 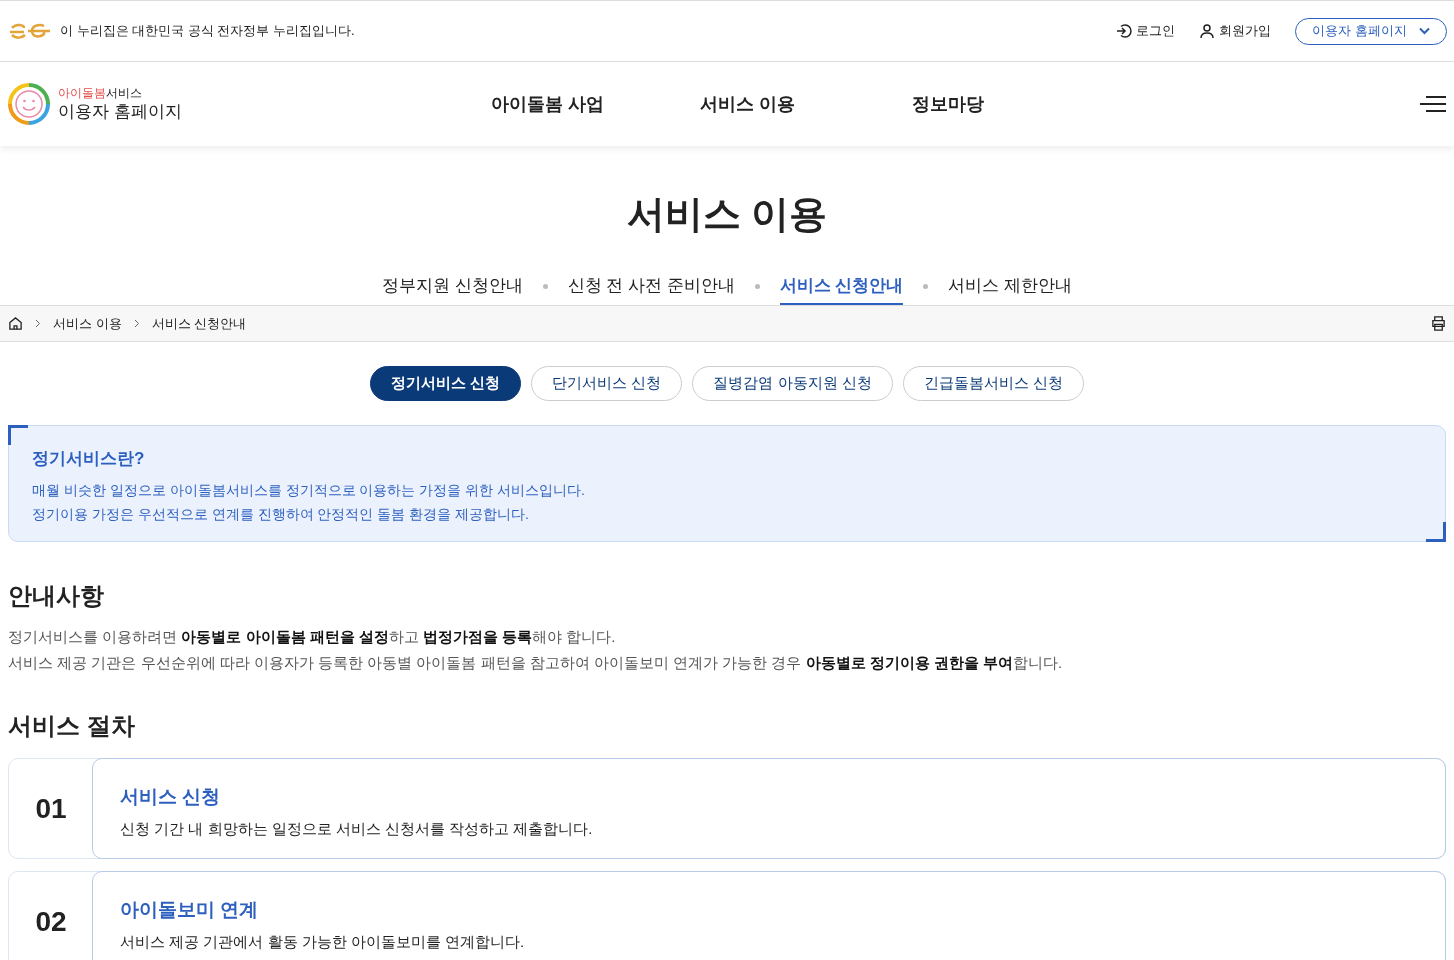 What do you see at coordinates (29, 104) in the screenshot?
I see `smiley-logo` at bounding box center [29, 104].